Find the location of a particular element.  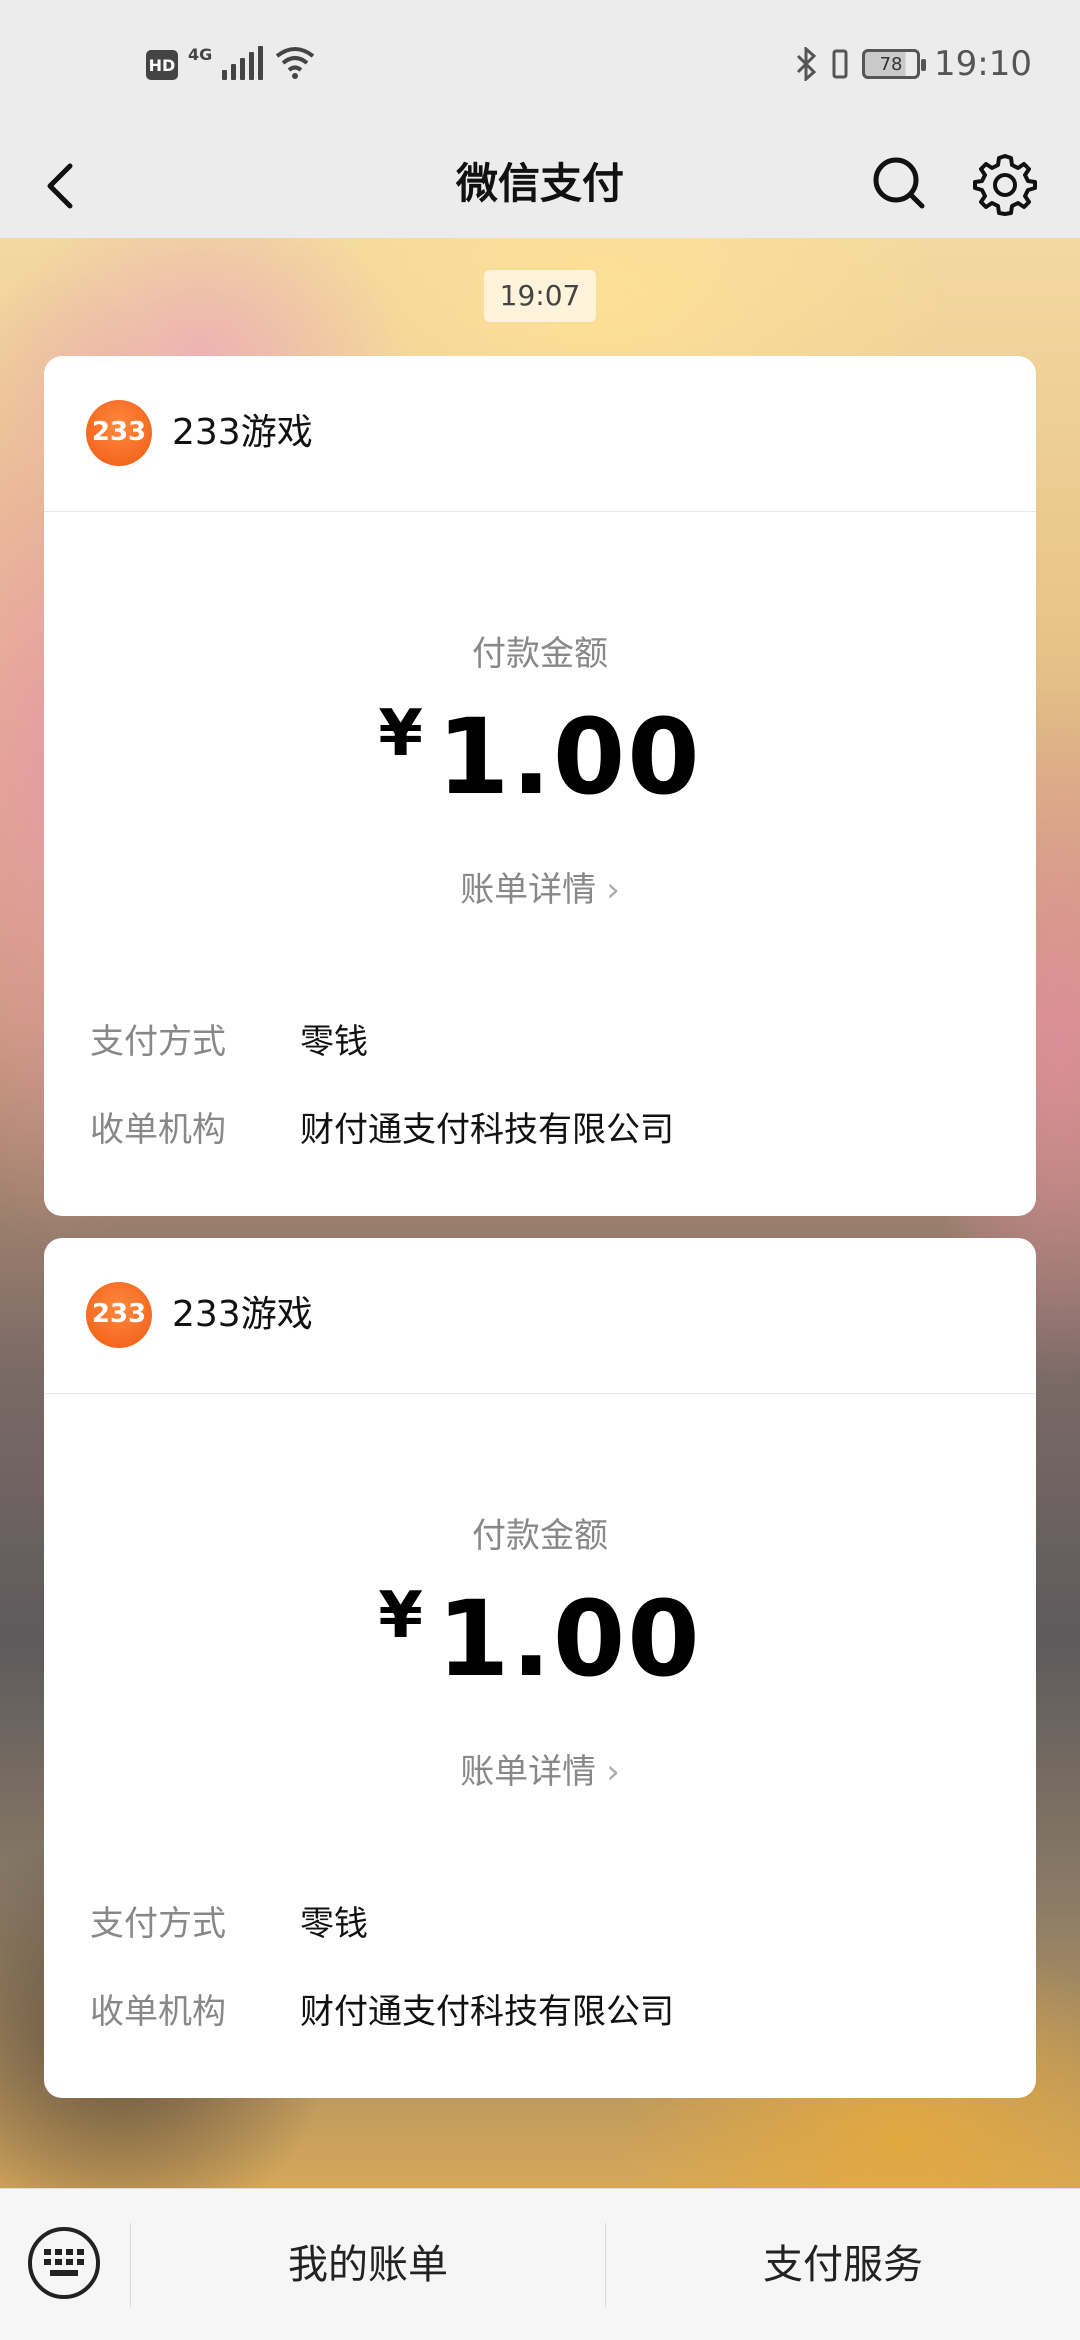

keyboard-icon is located at coordinates (64, 2263).